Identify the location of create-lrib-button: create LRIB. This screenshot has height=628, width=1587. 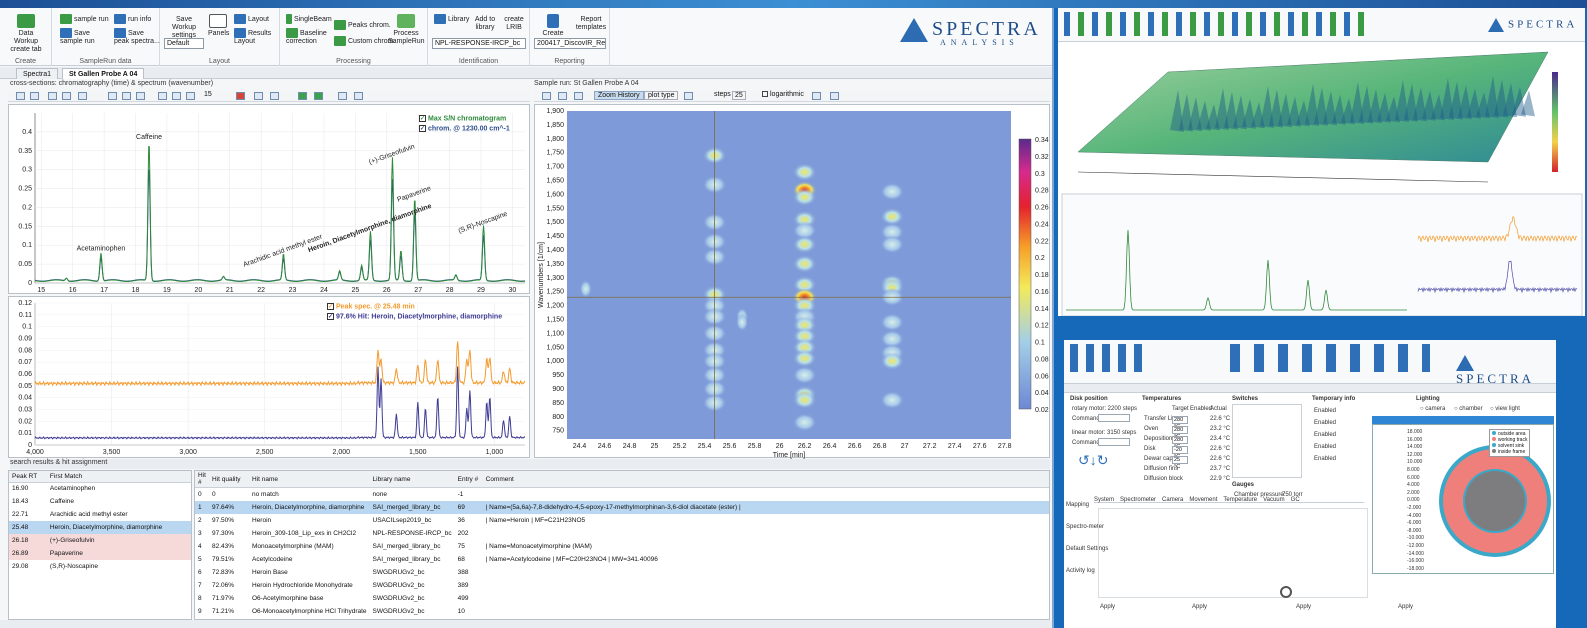
(514, 24).